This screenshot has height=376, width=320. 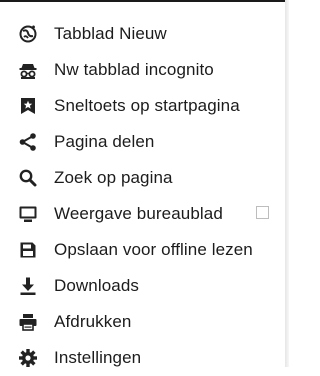 I want to click on menu-item-find-in-page: Zoek op pagina, so click(x=142, y=178).